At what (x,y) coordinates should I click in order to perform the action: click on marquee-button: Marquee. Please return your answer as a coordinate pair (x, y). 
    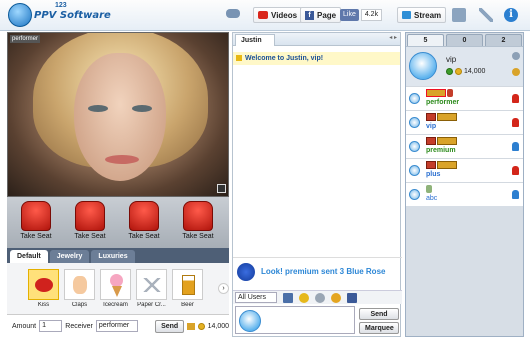
    Looking at the image, I should click on (379, 328).